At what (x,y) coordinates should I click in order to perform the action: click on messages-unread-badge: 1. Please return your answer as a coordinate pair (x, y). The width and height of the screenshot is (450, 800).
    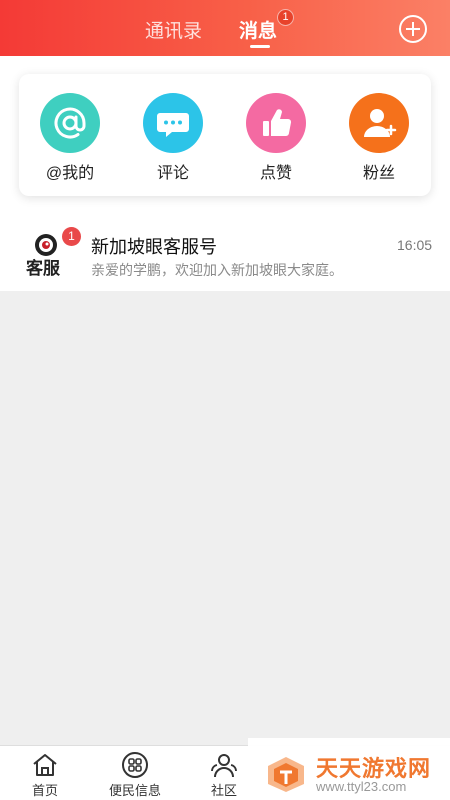
    Looking at the image, I should click on (285, 17).